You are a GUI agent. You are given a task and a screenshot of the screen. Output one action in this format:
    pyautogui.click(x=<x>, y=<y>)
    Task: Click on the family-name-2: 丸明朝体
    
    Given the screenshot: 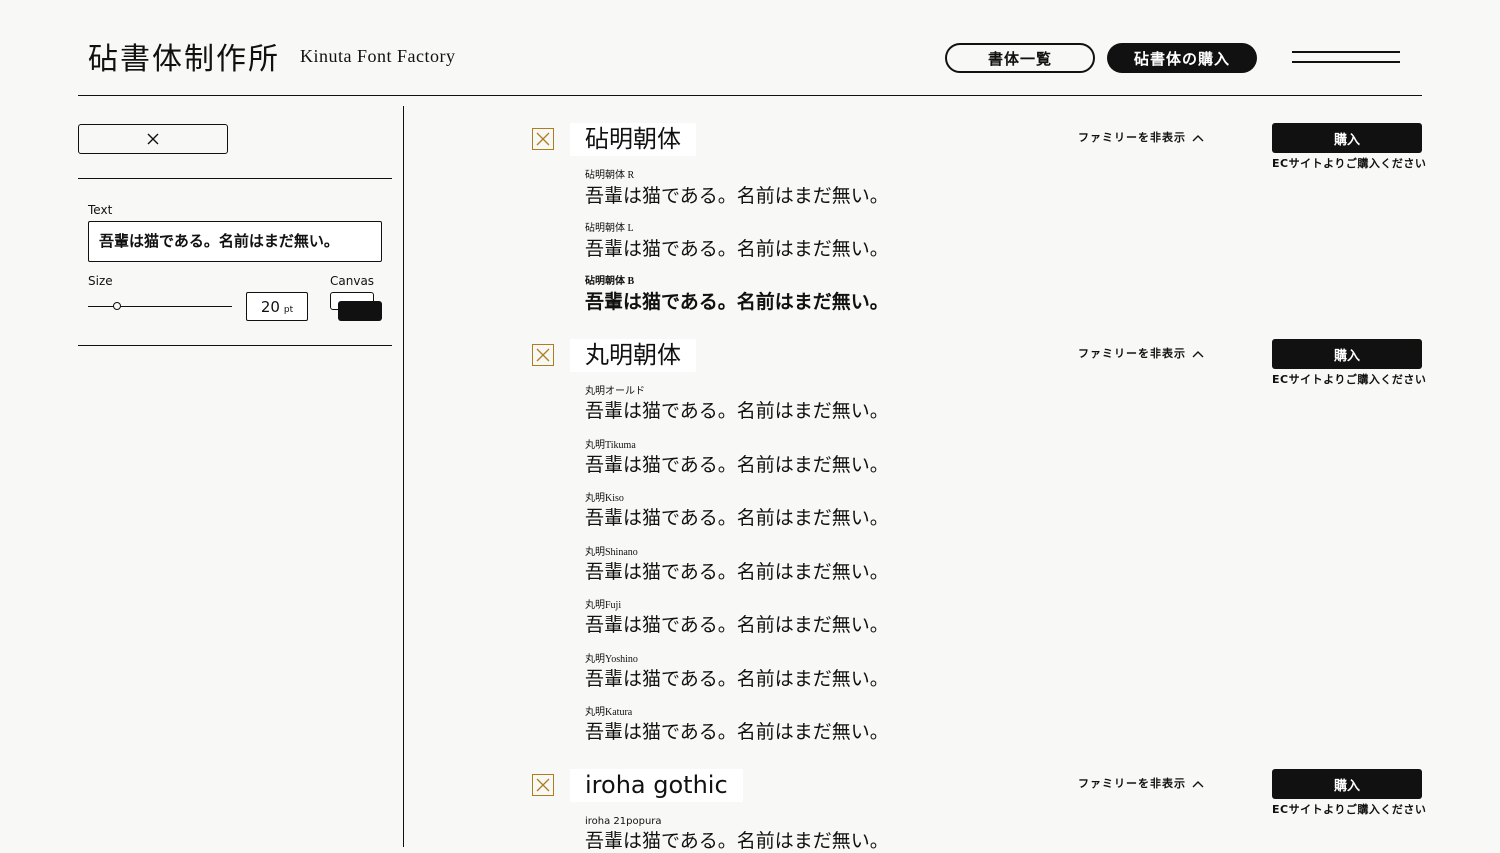 What is the action you would take?
    pyautogui.click(x=633, y=355)
    